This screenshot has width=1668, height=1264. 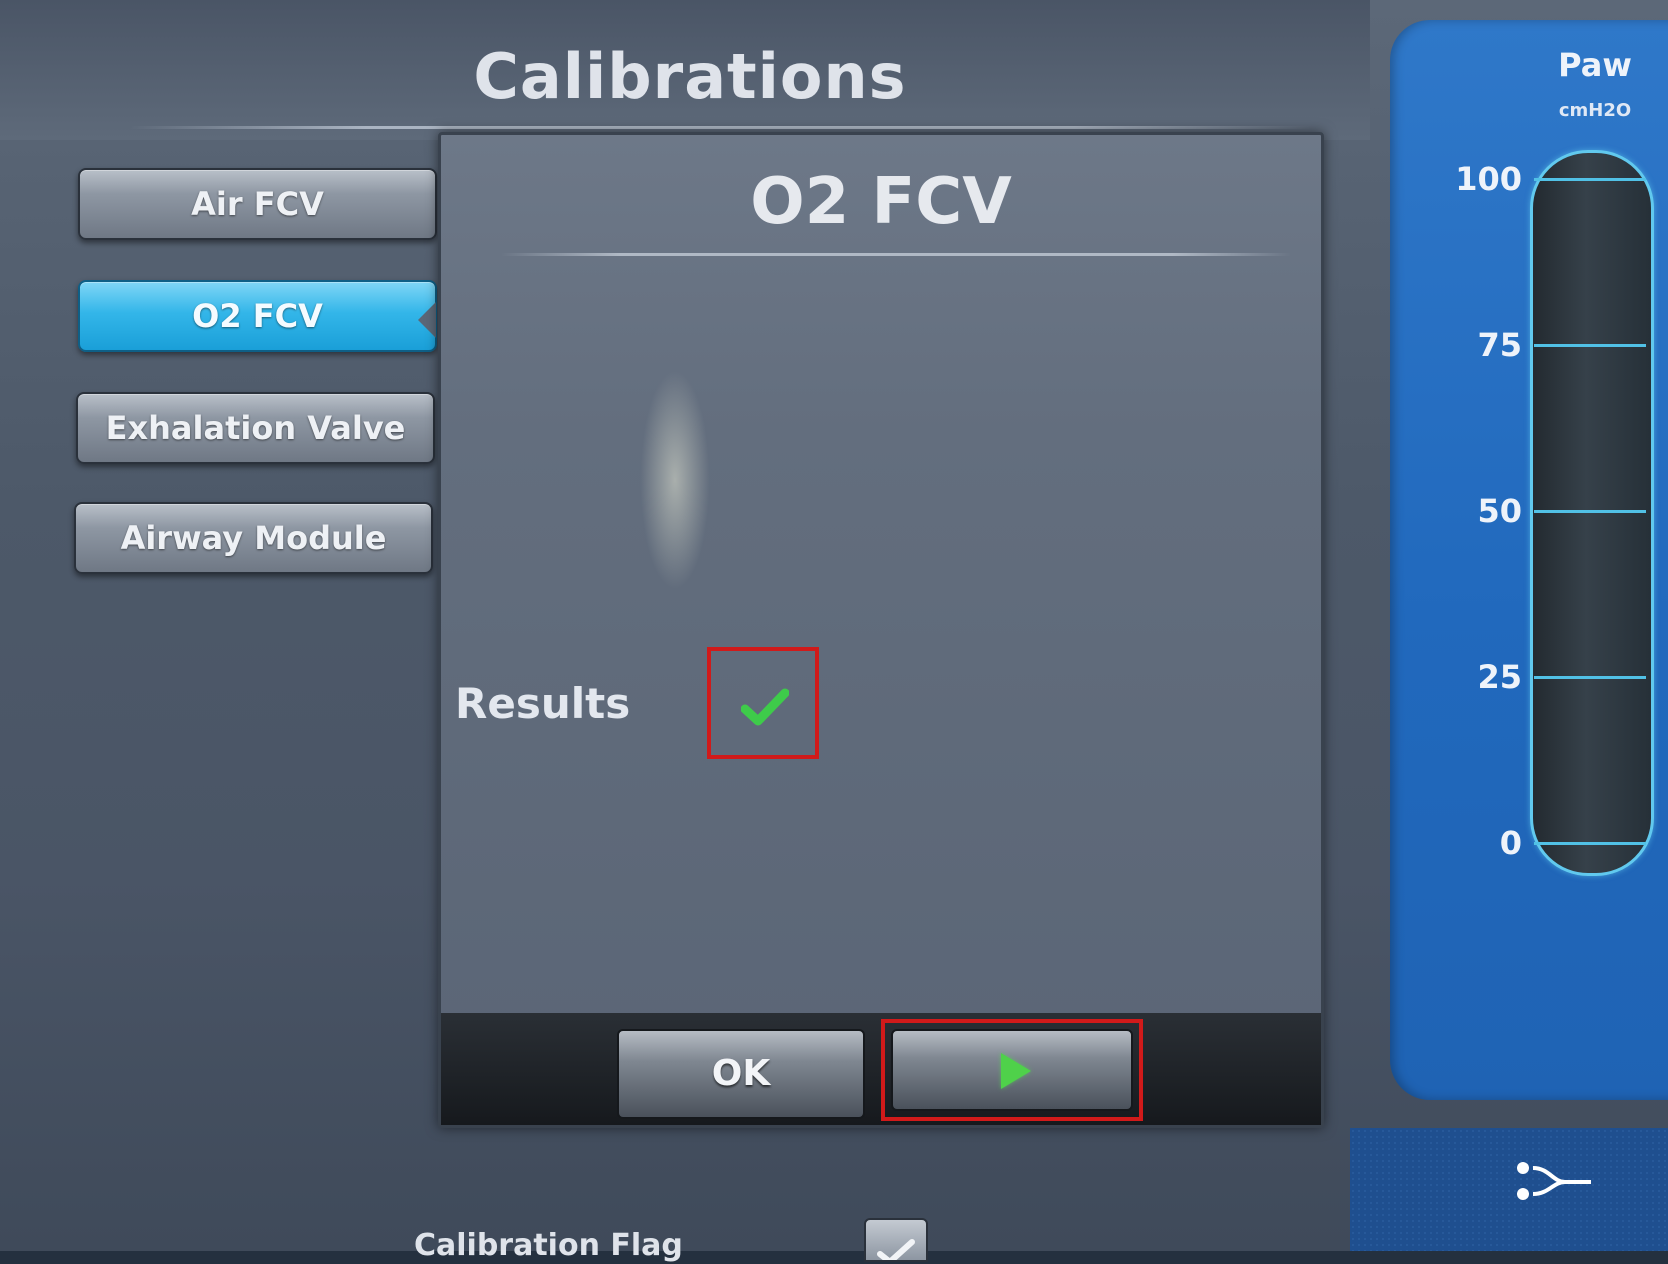 I want to click on panel-button-bar: OK, so click(x=881, y=1069).